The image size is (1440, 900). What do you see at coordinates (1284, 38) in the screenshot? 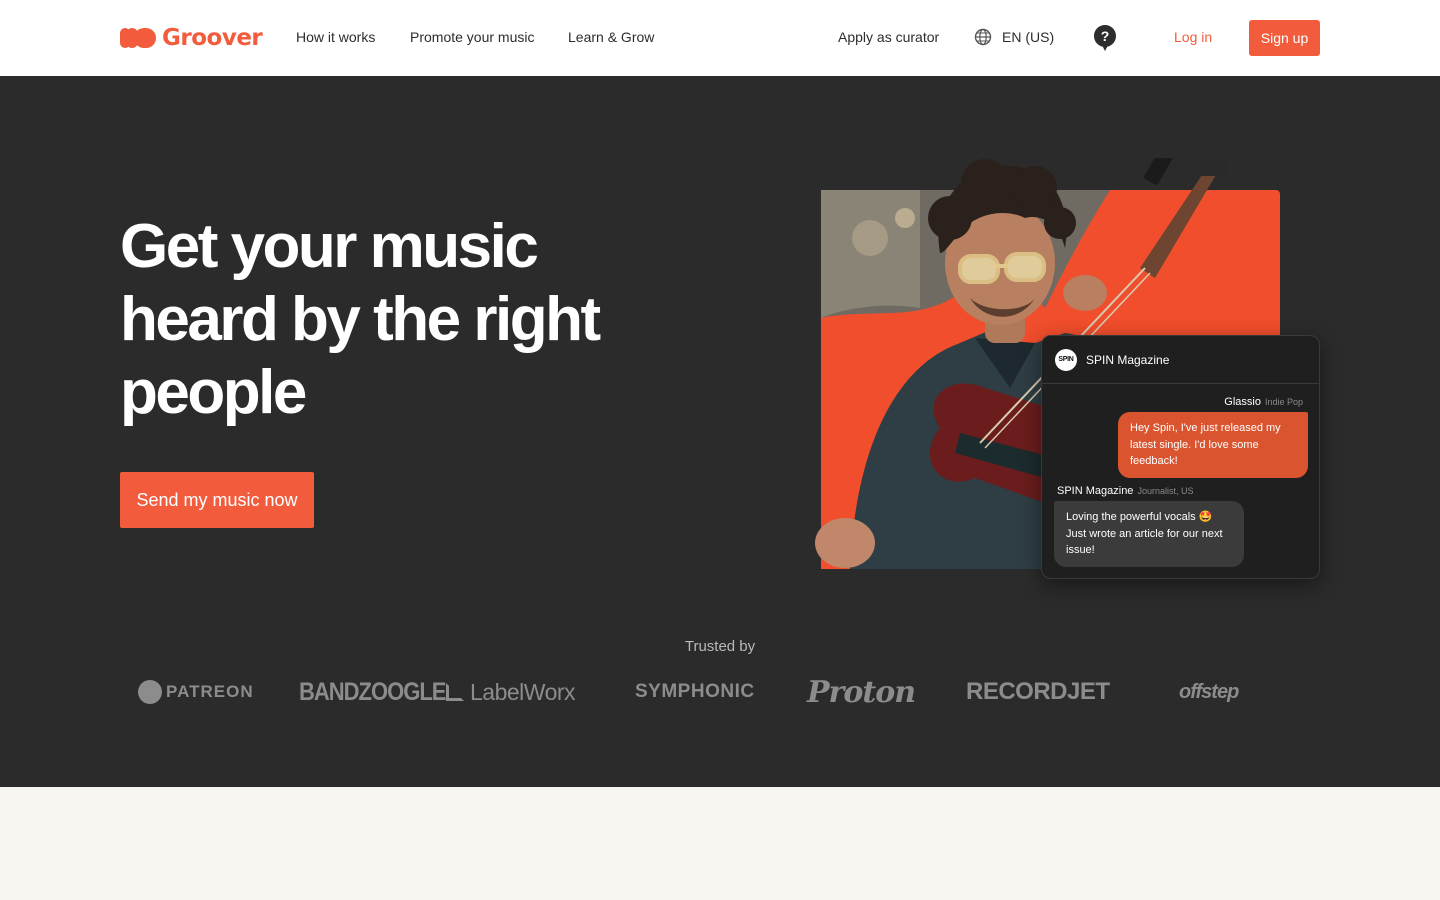
I see `signup-button: Sign up` at bounding box center [1284, 38].